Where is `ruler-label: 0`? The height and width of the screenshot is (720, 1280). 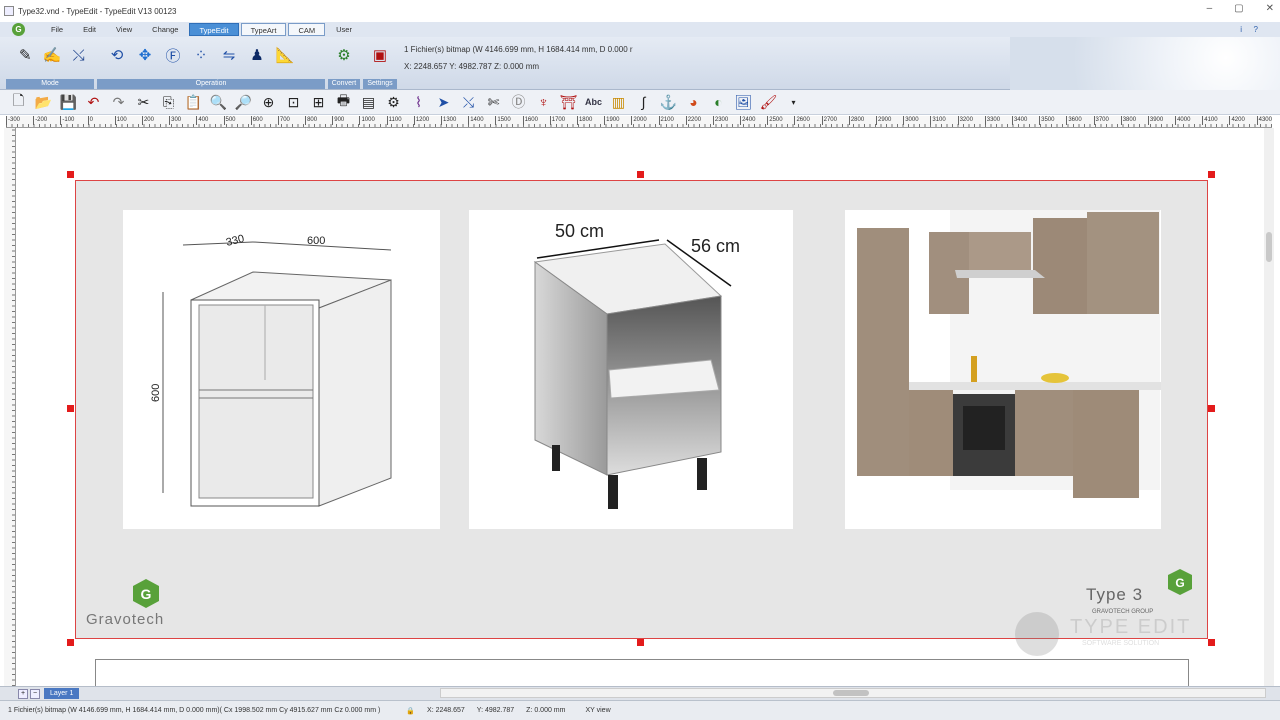
ruler-label: 0 is located at coordinates (101, 120).